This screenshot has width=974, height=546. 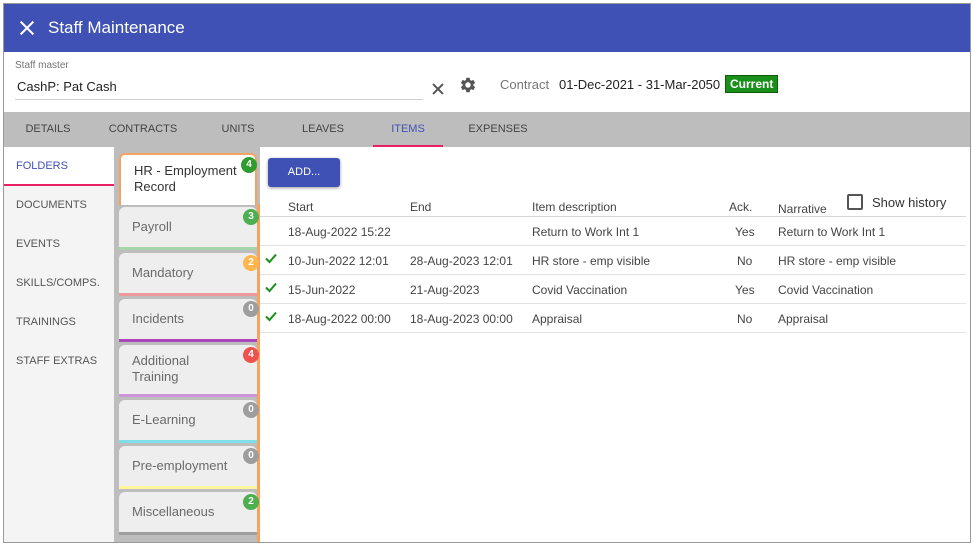 I want to click on cell-item-description: Return to Work Int 1, so click(x=586, y=232).